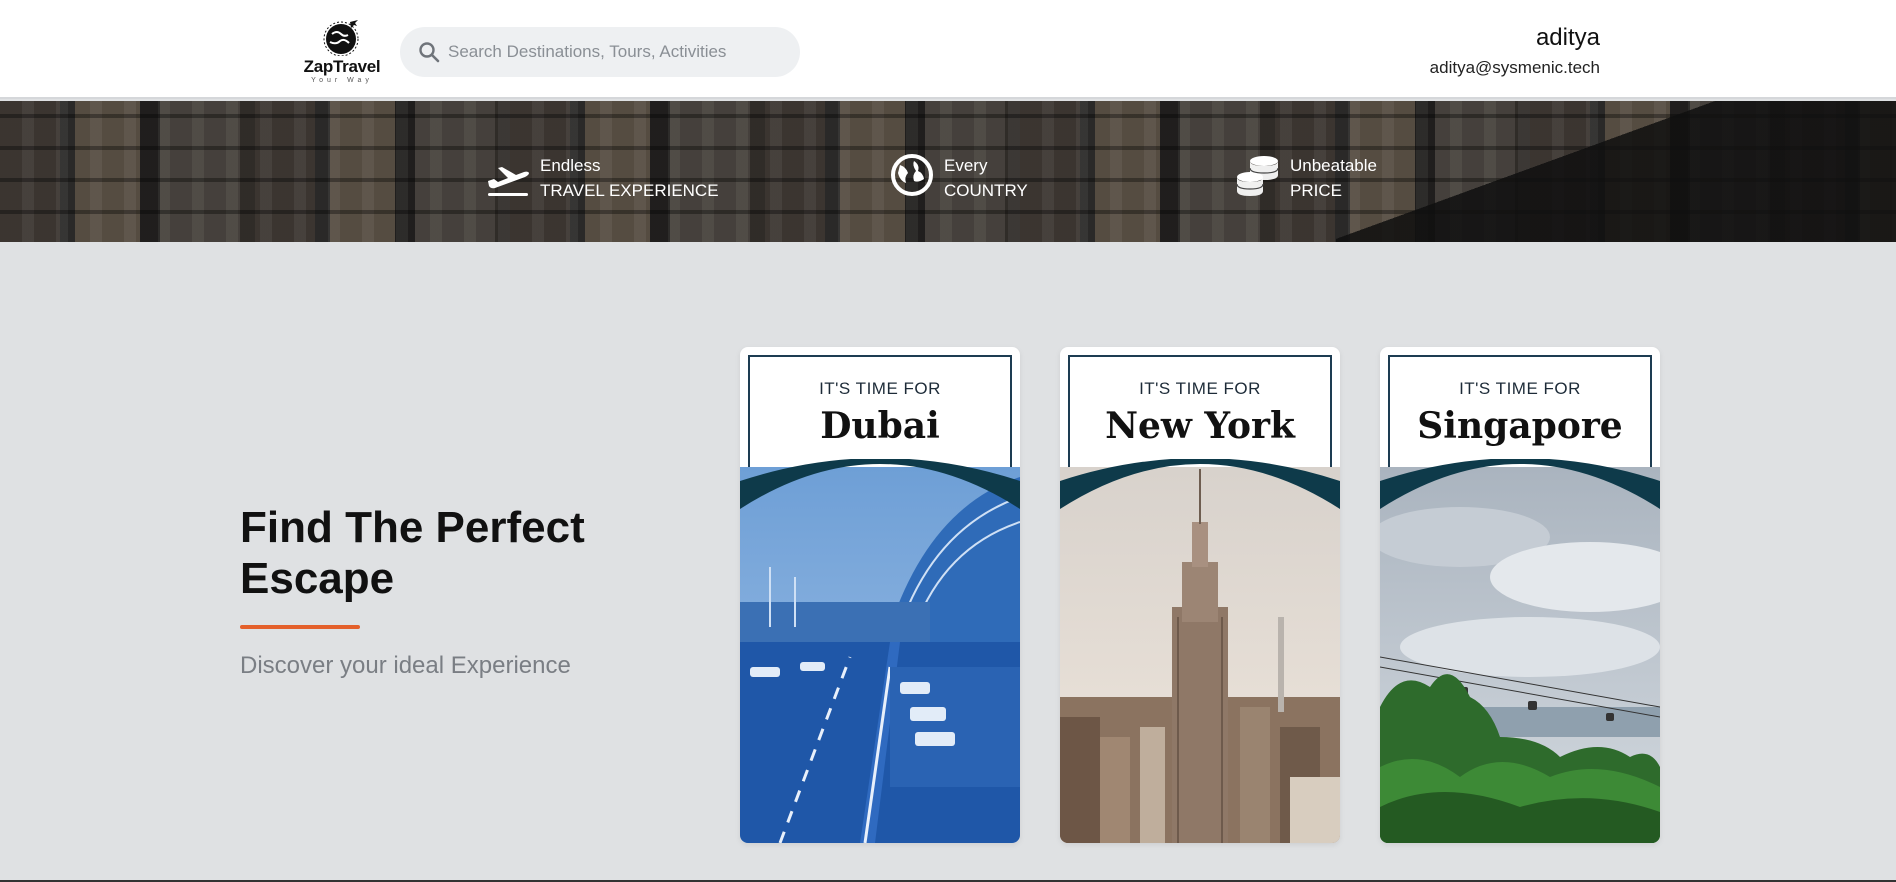 The image size is (1896, 882). Describe the element at coordinates (601, 178) in the screenshot. I see `feature-travel-experience: Endless TRAVEL EXPERIENCE` at that location.